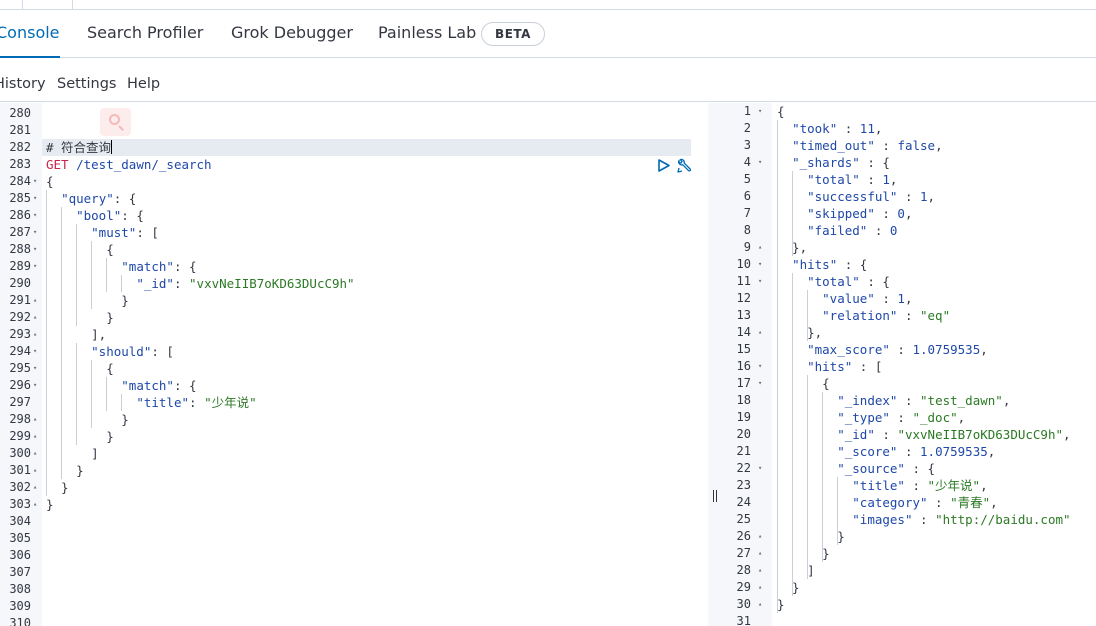  What do you see at coordinates (354, 538) in the screenshot?
I see `code-line: 305` at bounding box center [354, 538].